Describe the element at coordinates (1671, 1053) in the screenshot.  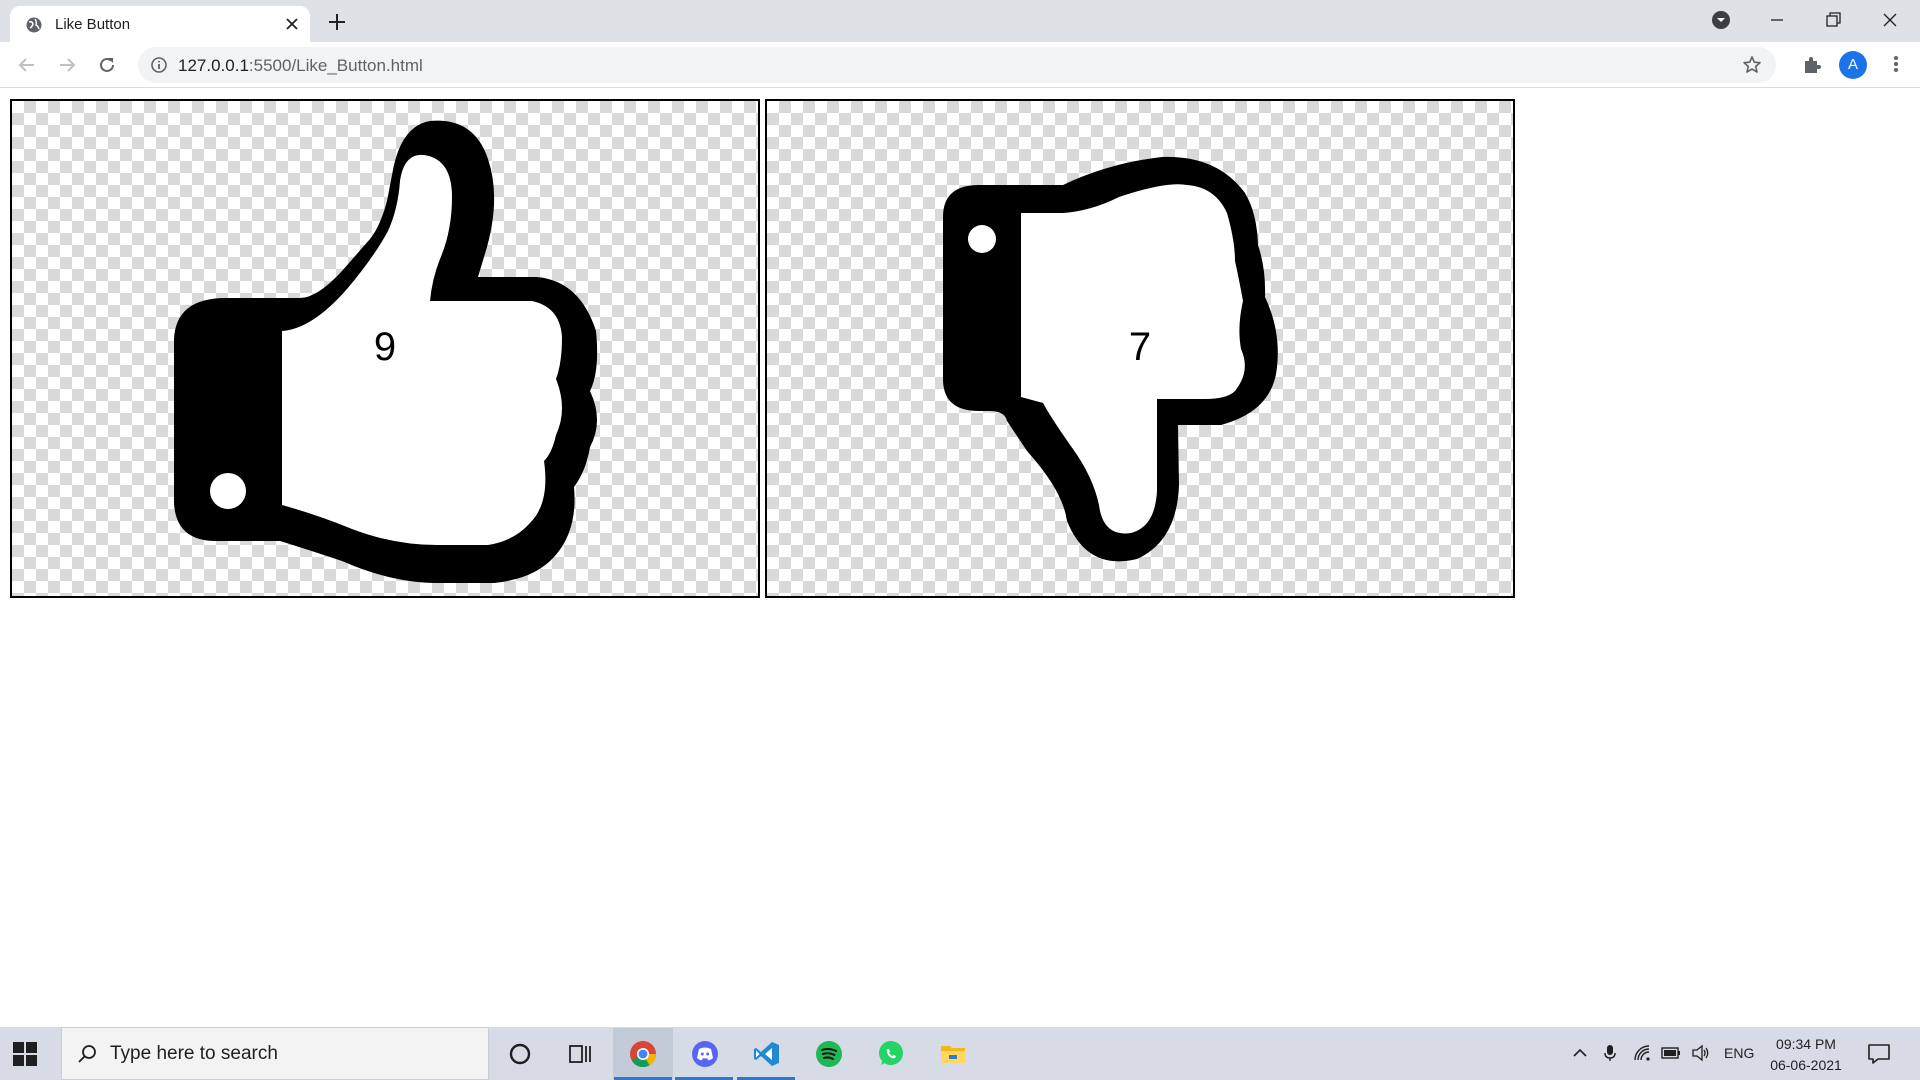
I see `battery-icon` at that location.